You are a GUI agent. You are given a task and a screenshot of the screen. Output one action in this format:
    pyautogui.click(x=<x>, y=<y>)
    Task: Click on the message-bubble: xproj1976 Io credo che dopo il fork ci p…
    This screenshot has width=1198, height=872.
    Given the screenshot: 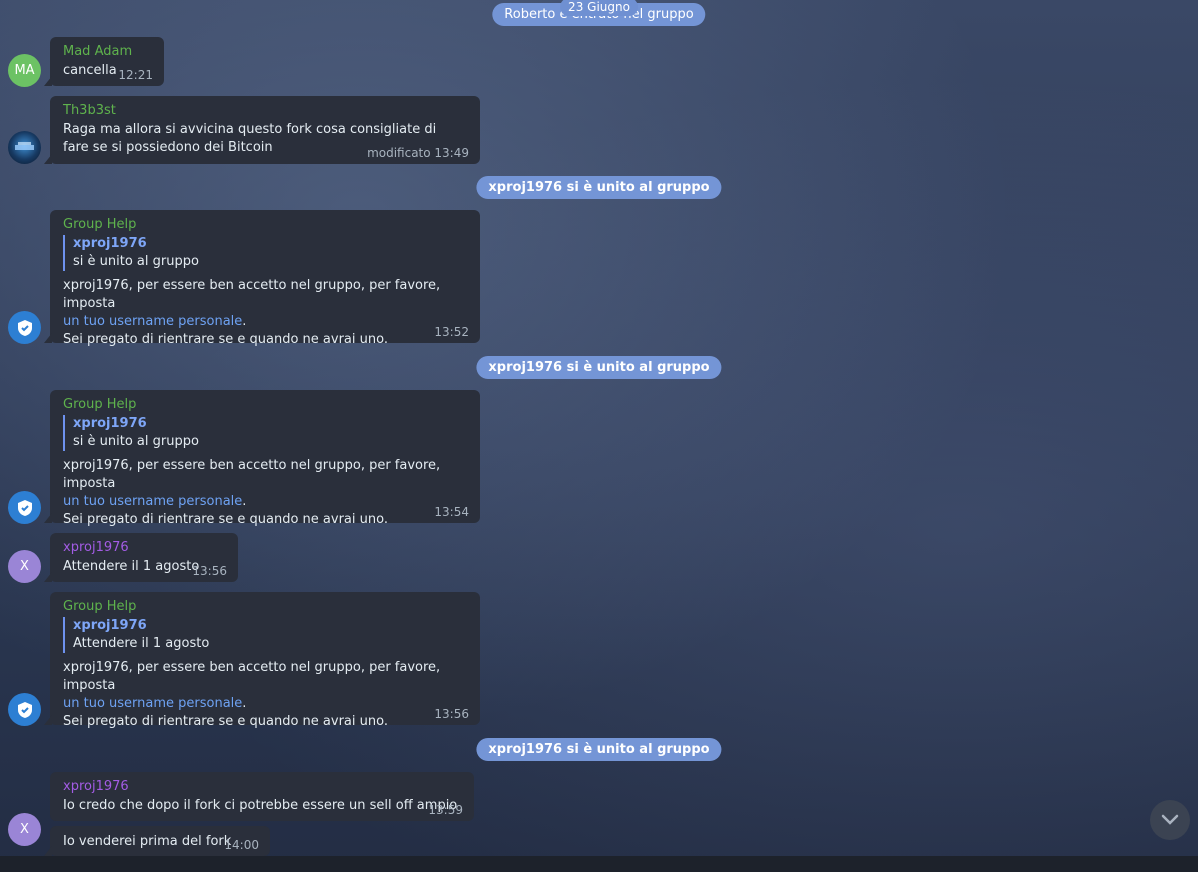 What is the action you would take?
    pyautogui.click(x=262, y=796)
    